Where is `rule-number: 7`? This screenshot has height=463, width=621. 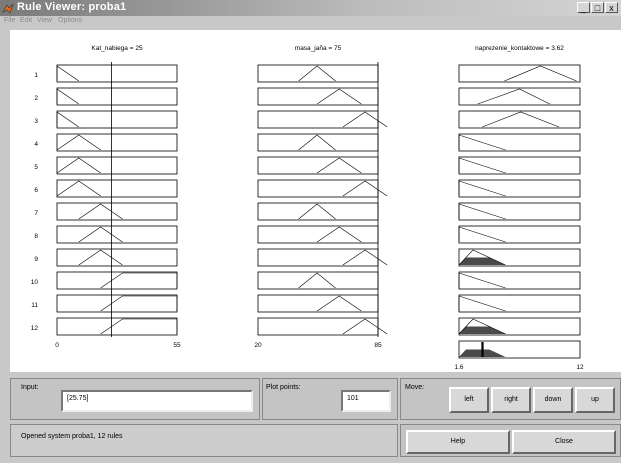
rule-number: 7 is located at coordinates (36, 213).